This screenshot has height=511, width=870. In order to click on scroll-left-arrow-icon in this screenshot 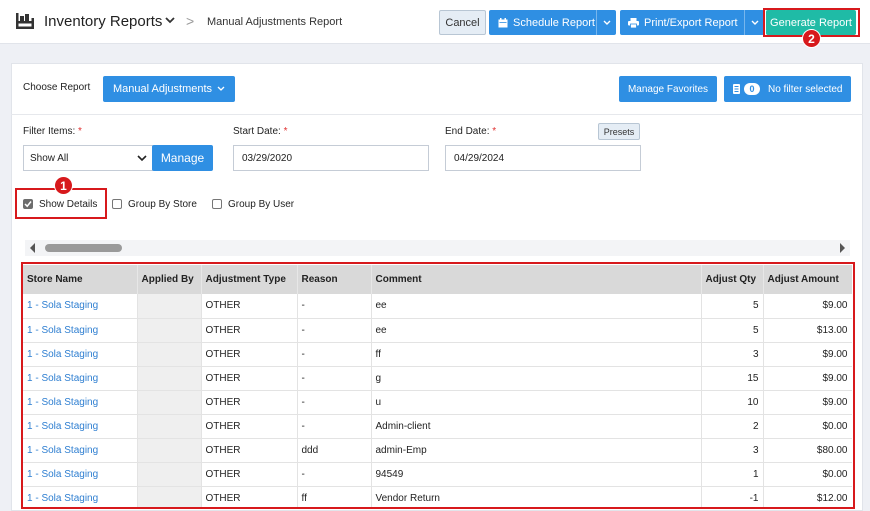, I will do `click(33, 248)`.